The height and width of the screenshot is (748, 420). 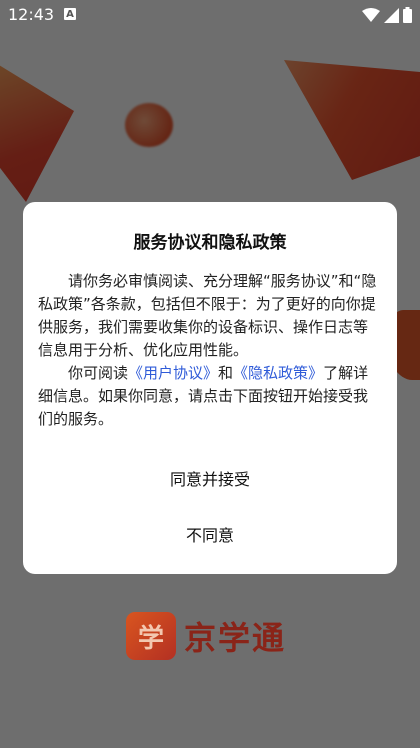 I want to click on dialog-title: 服务协议和隐私政策, so click(x=210, y=243).